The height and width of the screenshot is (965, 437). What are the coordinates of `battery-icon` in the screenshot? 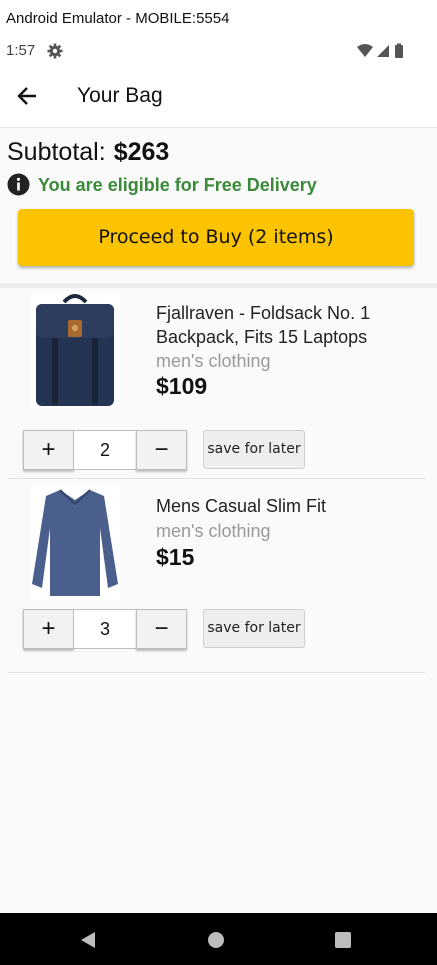 It's located at (399, 51).